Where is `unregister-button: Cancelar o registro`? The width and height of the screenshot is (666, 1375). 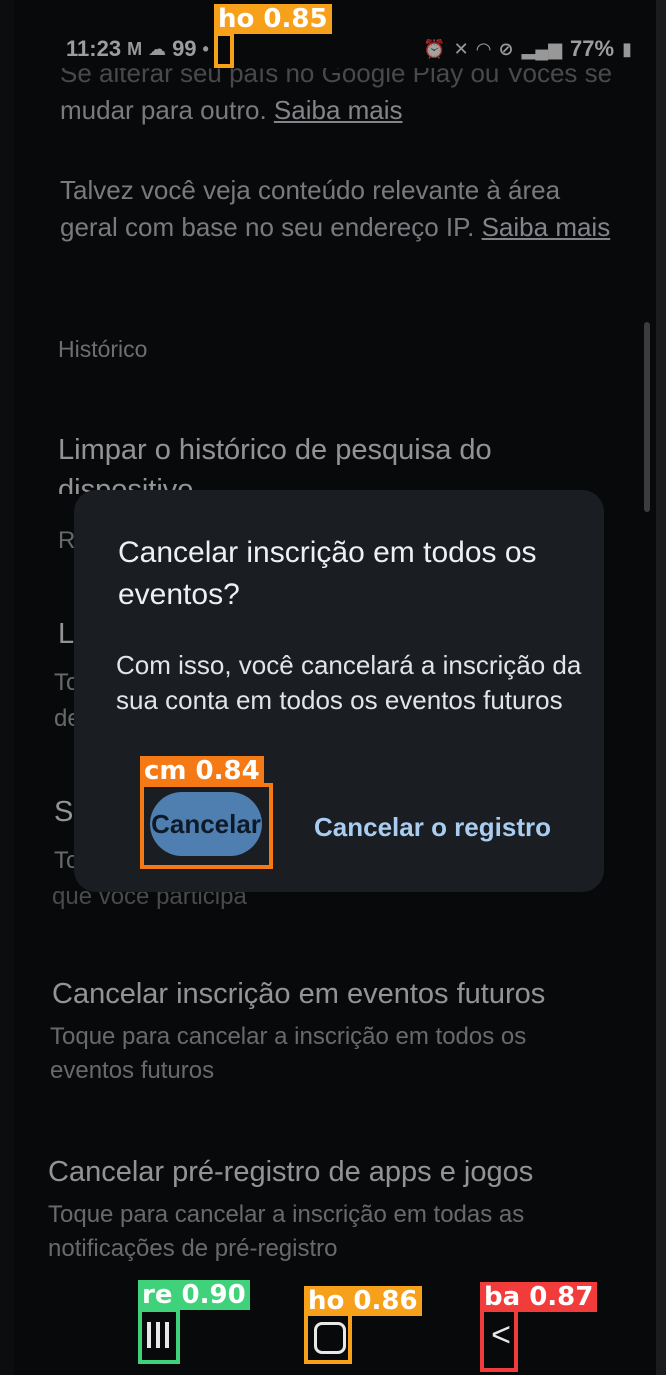
unregister-button: Cancelar o registro is located at coordinates (432, 827).